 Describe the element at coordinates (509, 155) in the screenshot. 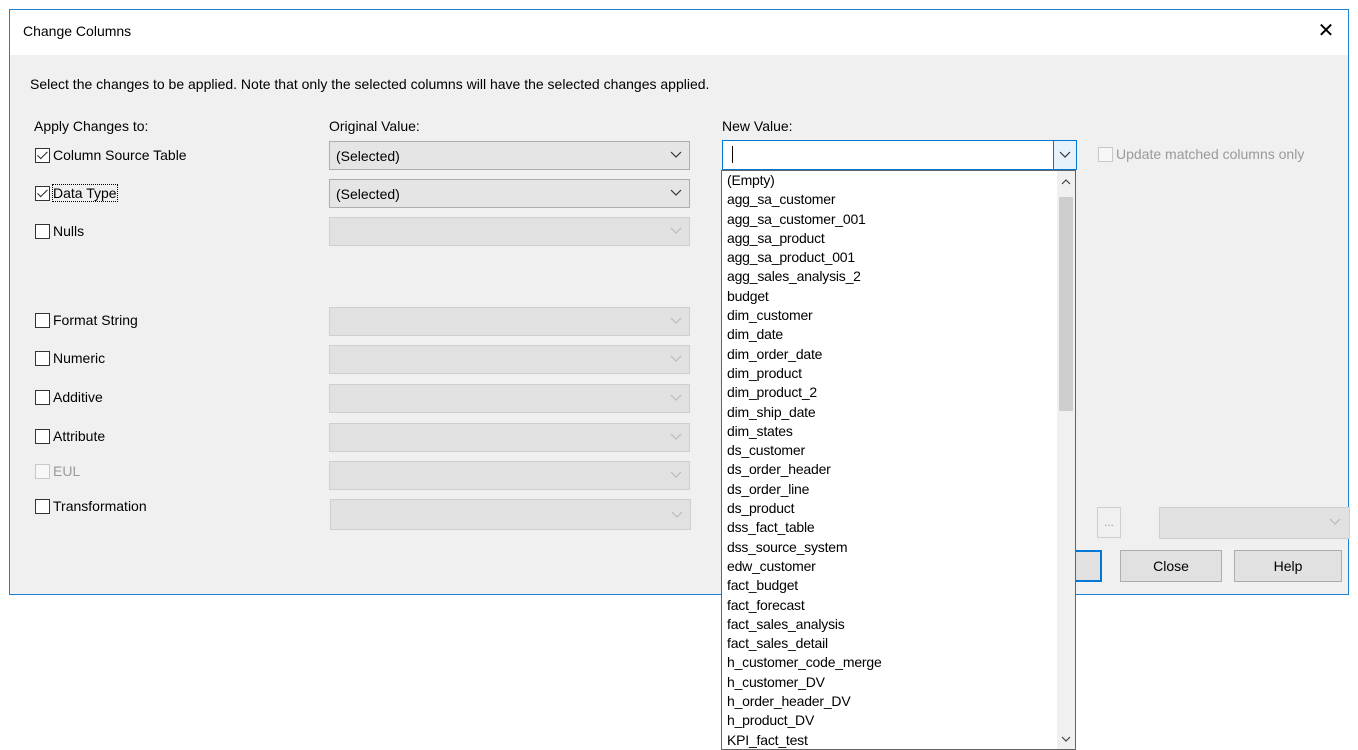

I see `column-source-table-original-combo: (Selected)` at that location.